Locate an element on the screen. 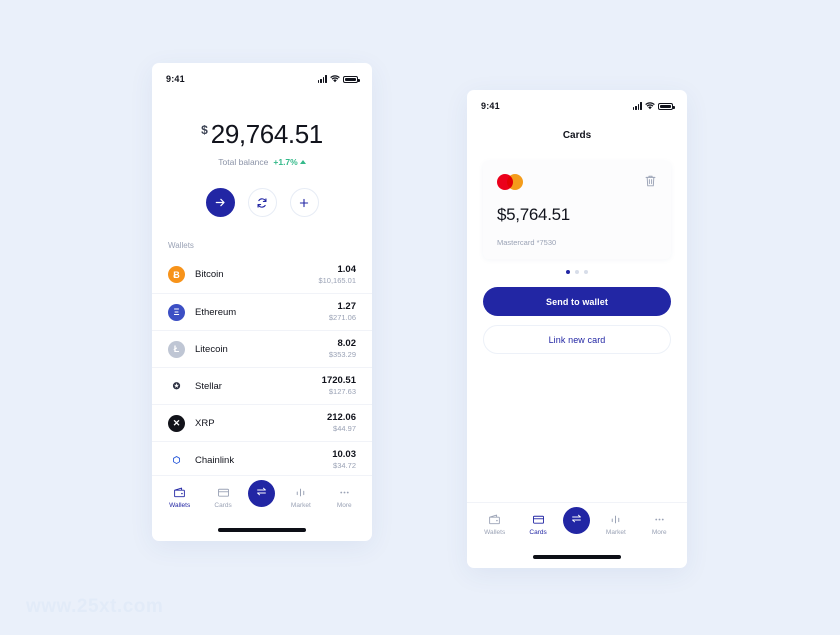  wallet-values: 8.02 $353.29 is located at coordinates (342, 349).